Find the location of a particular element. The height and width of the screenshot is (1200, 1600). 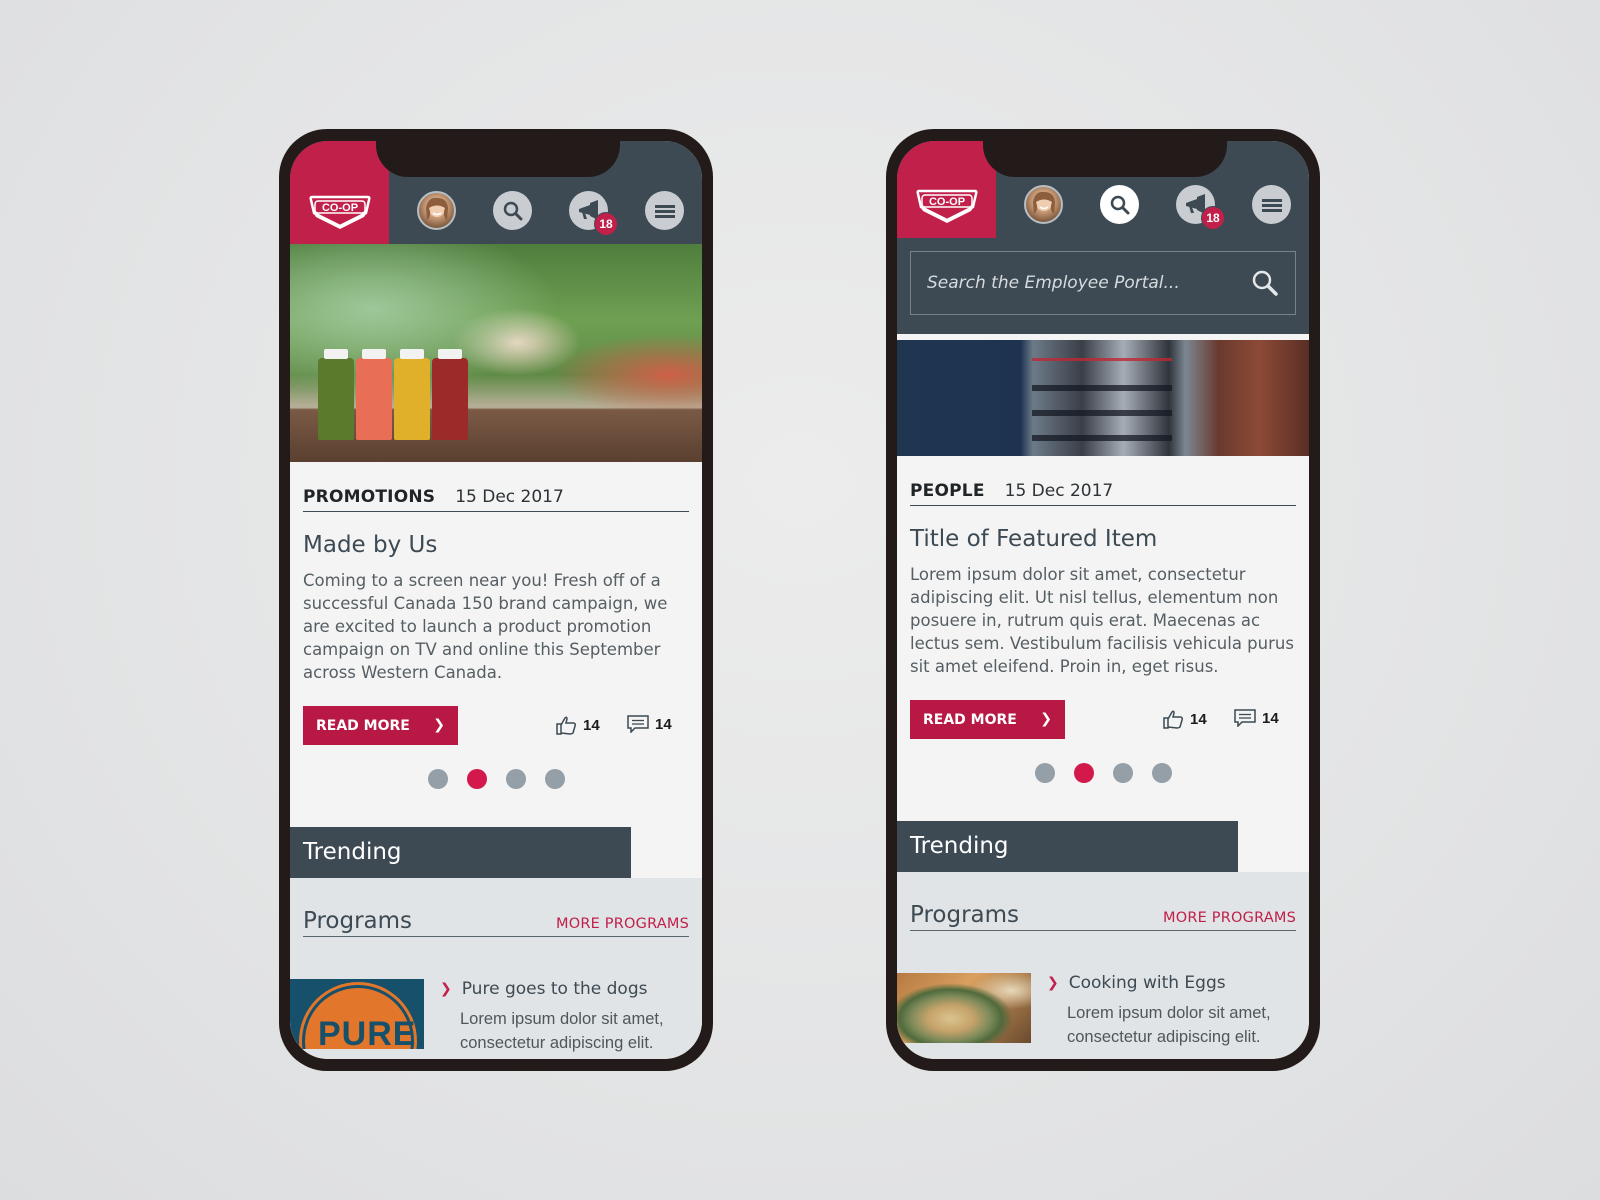

category-label: PEOPLE is located at coordinates (947, 491).